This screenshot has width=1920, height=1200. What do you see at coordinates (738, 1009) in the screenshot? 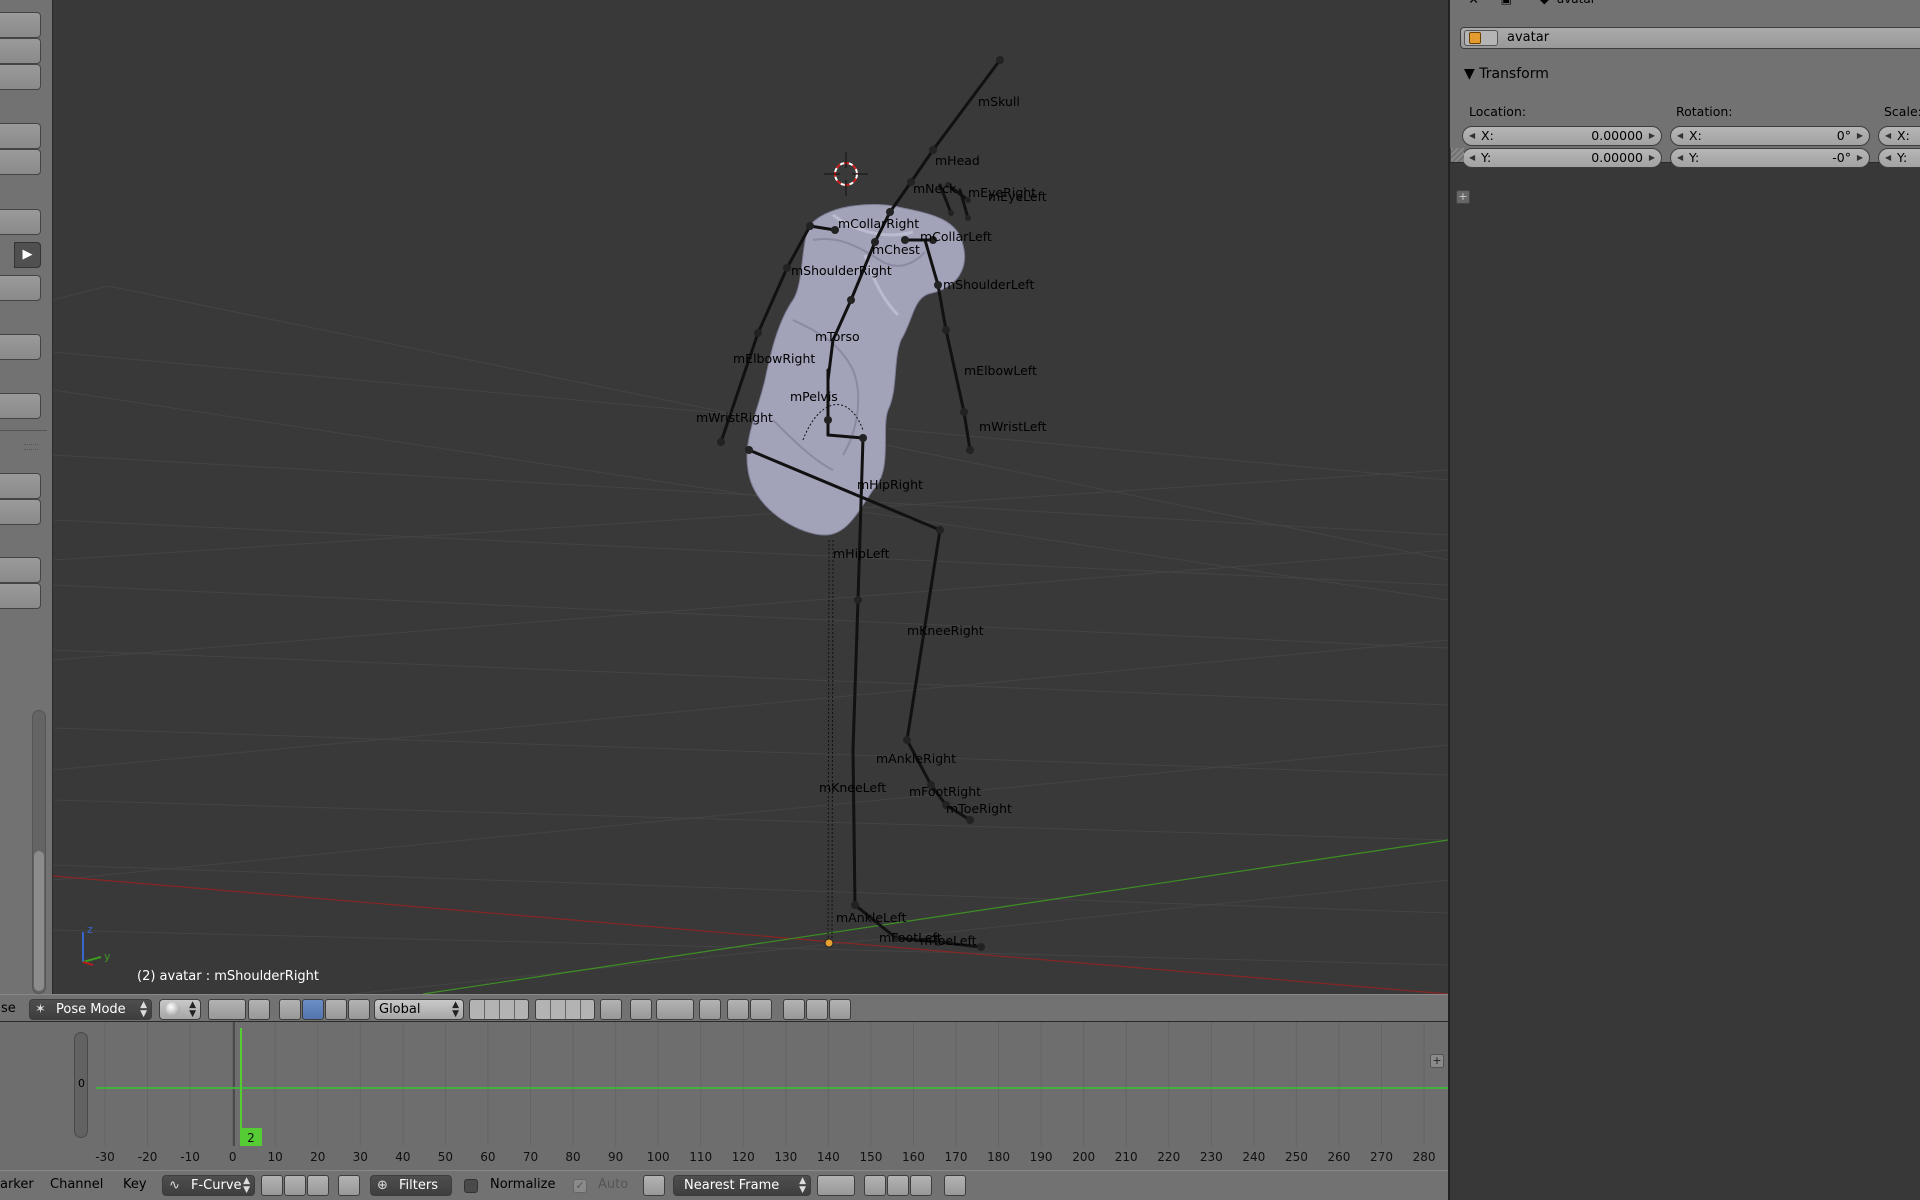
I see `render-icon` at bounding box center [738, 1009].